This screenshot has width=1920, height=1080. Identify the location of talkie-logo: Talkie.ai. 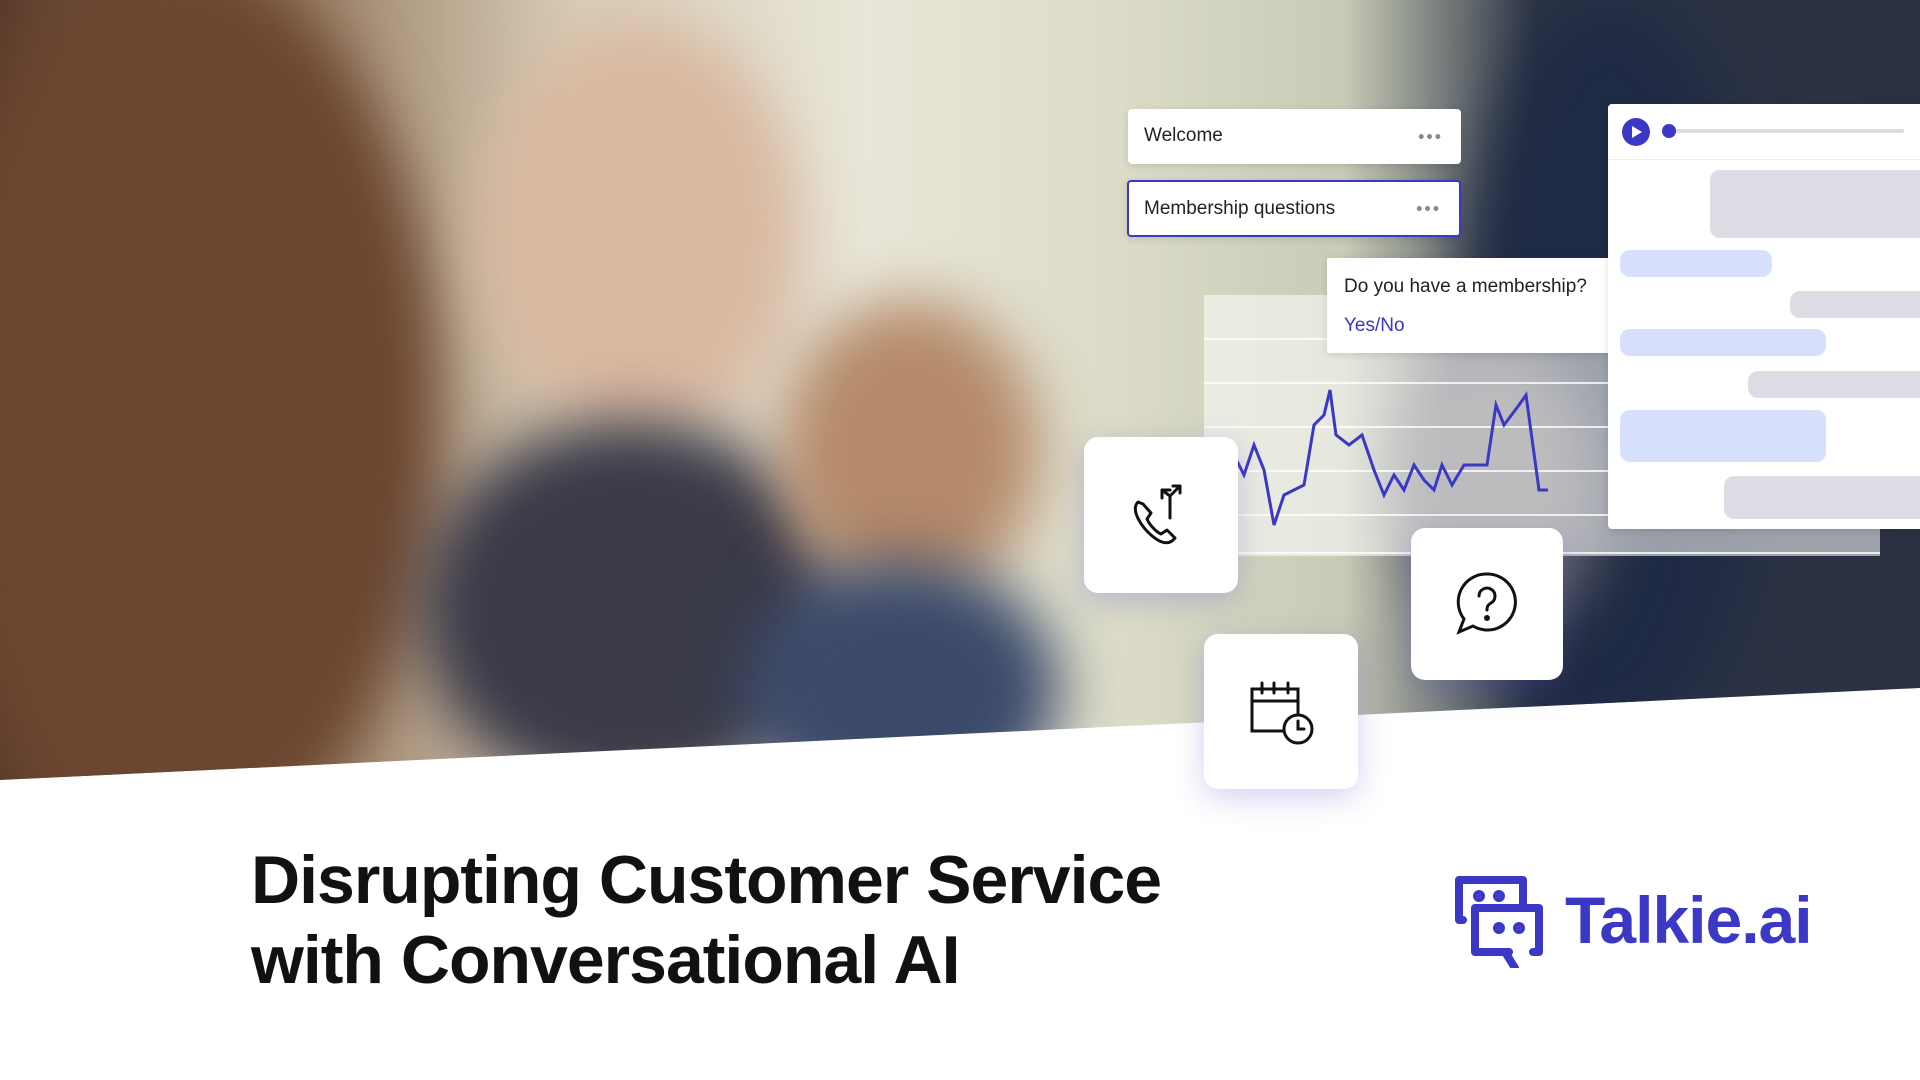
(1631, 920).